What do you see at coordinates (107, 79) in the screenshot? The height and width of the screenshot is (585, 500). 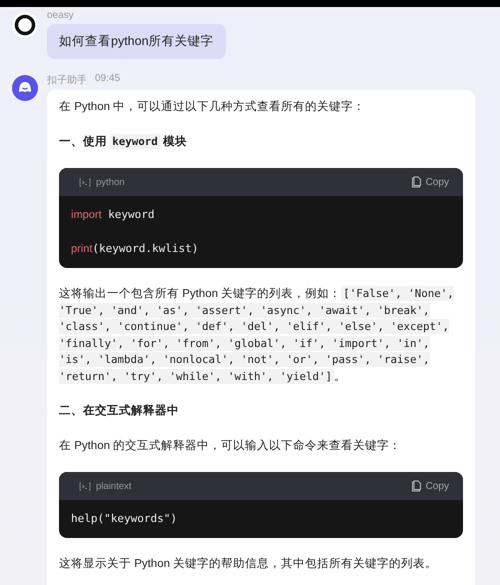 I see `message-time: 09:45` at bounding box center [107, 79].